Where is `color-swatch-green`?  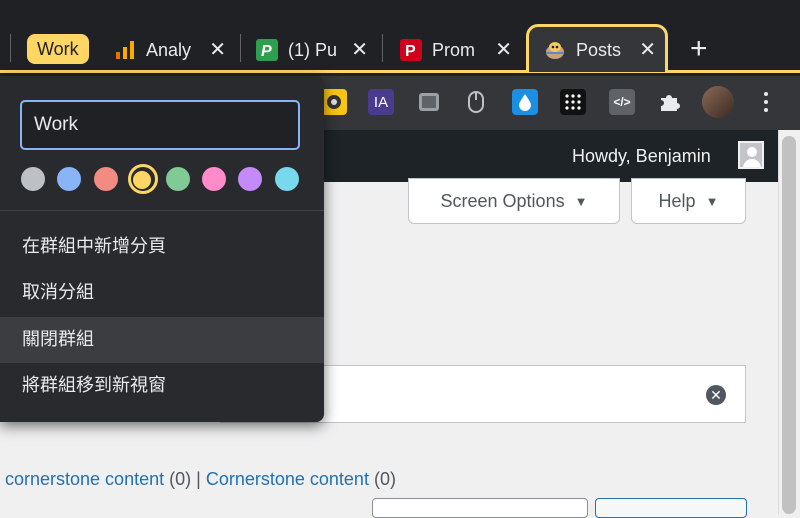 color-swatch-green is located at coordinates (178, 179).